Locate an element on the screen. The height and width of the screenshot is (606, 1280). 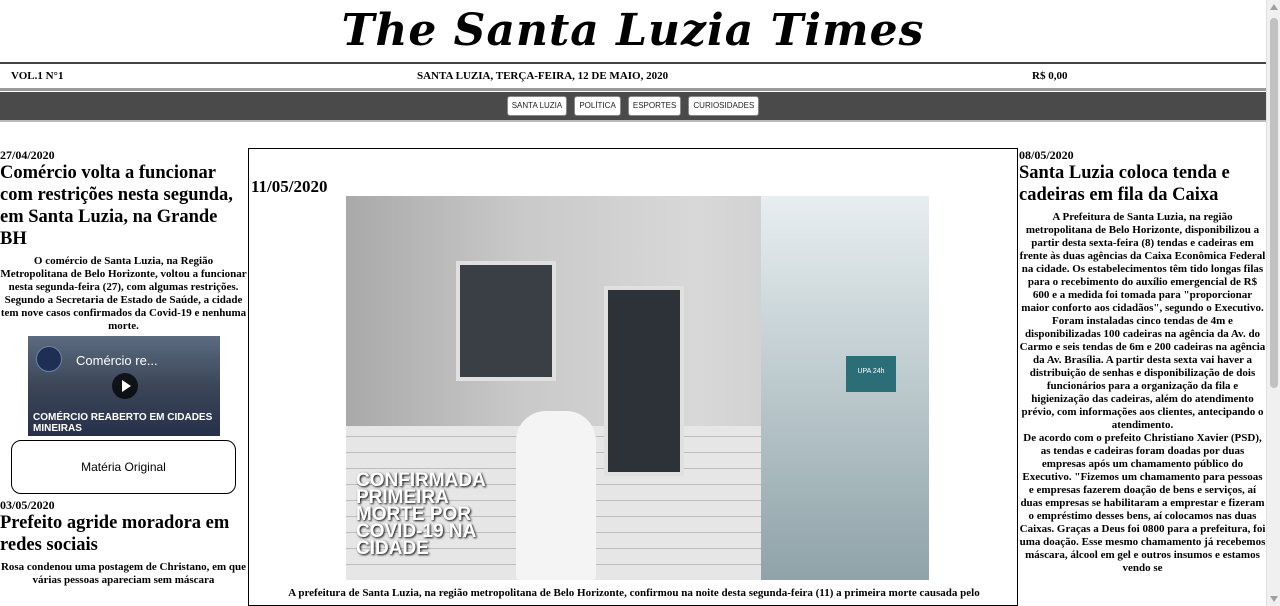
scroll-up-icon is located at coordinates (1274, 7).